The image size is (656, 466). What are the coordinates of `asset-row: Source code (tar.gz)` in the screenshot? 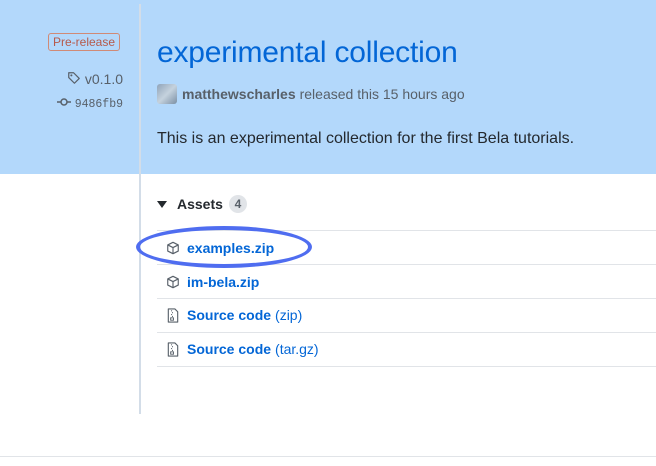 It's located at (406, 350).